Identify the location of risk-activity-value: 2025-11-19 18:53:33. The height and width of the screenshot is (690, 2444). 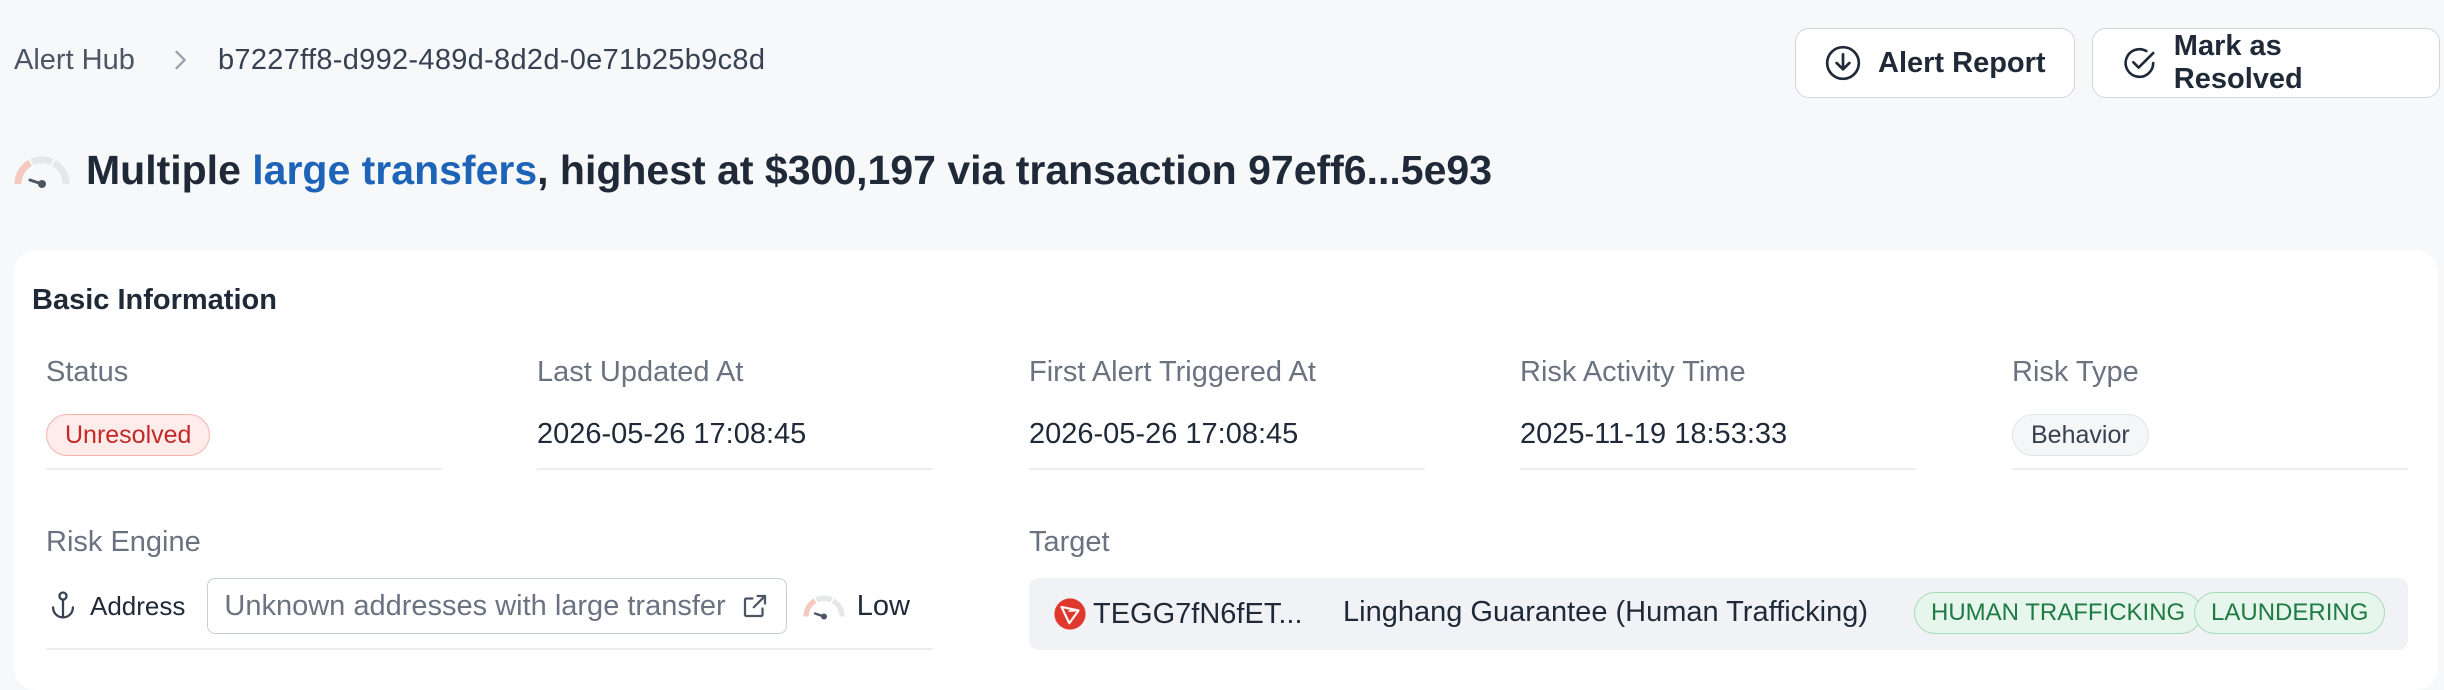
(1654, 434).